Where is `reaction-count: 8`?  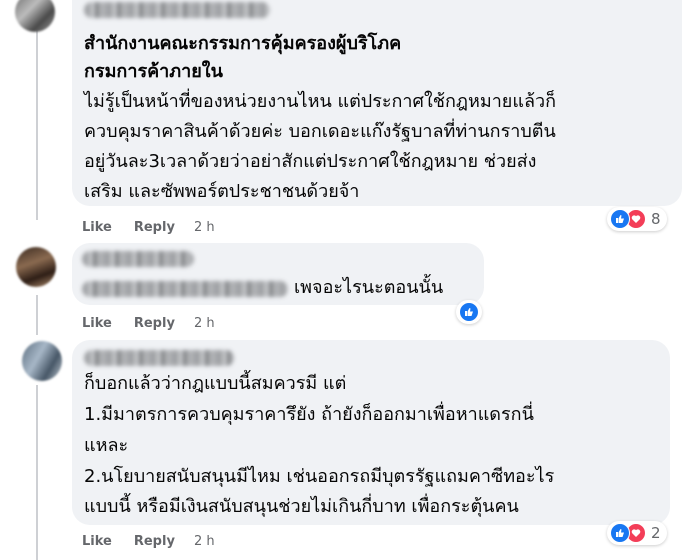
reaction-count: 8 is located at coordinates (656, 219).